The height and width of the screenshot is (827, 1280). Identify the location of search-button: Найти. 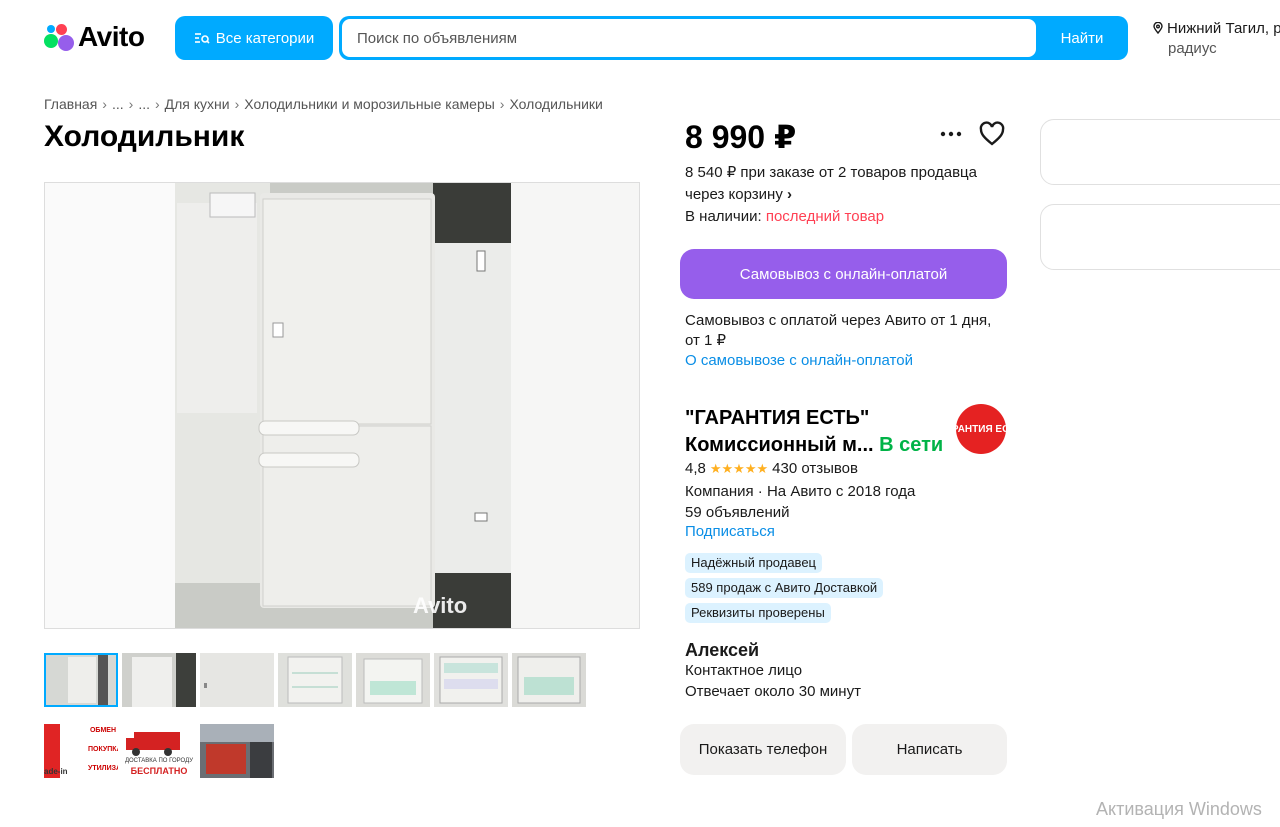
(1082, 38).